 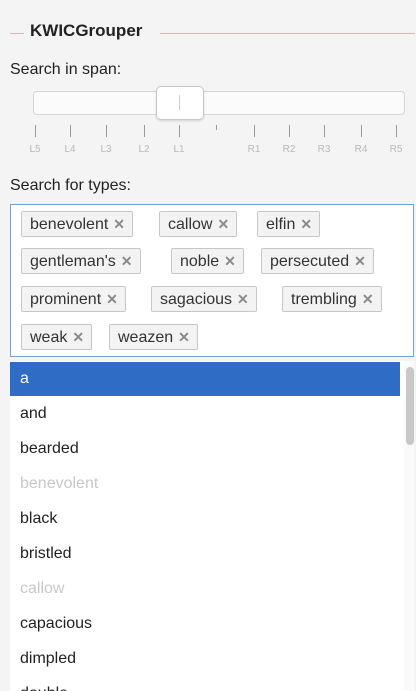 I want to click on span-slider-track, so click(x=219, y=103).